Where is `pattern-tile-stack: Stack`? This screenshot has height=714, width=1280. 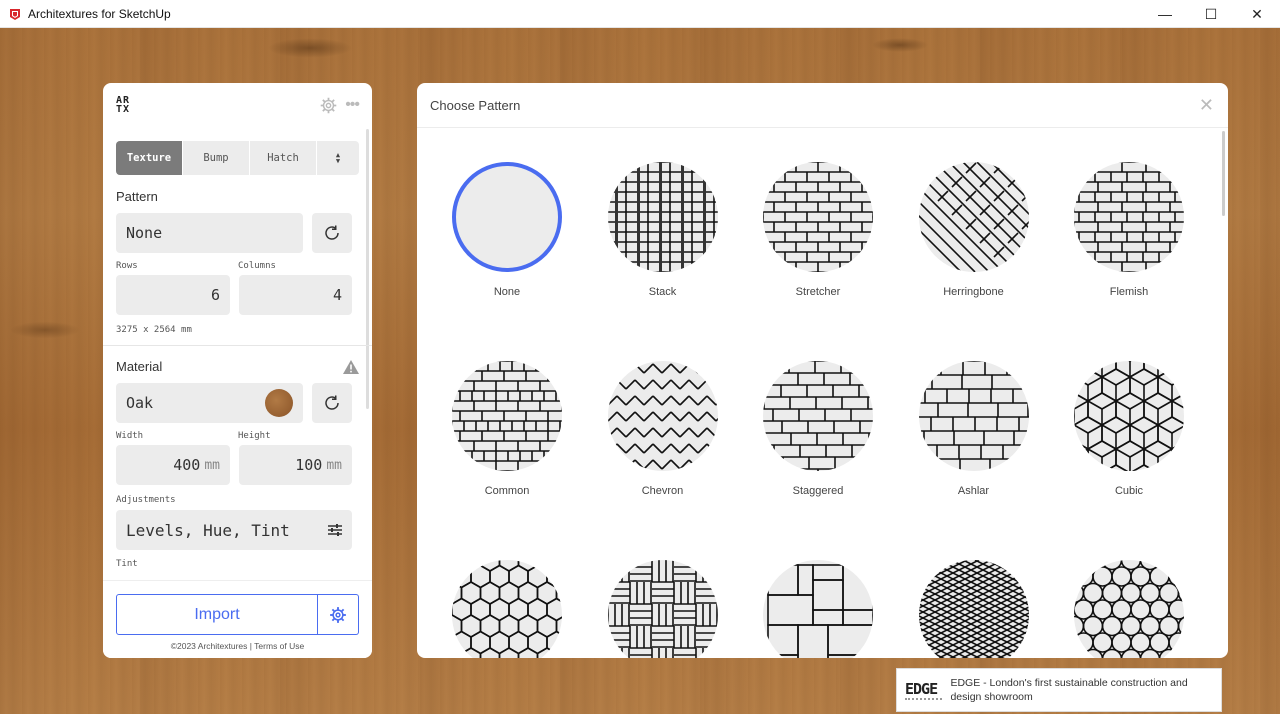 pattern-tile-stack: Stack is located at coordinates (662, 230).